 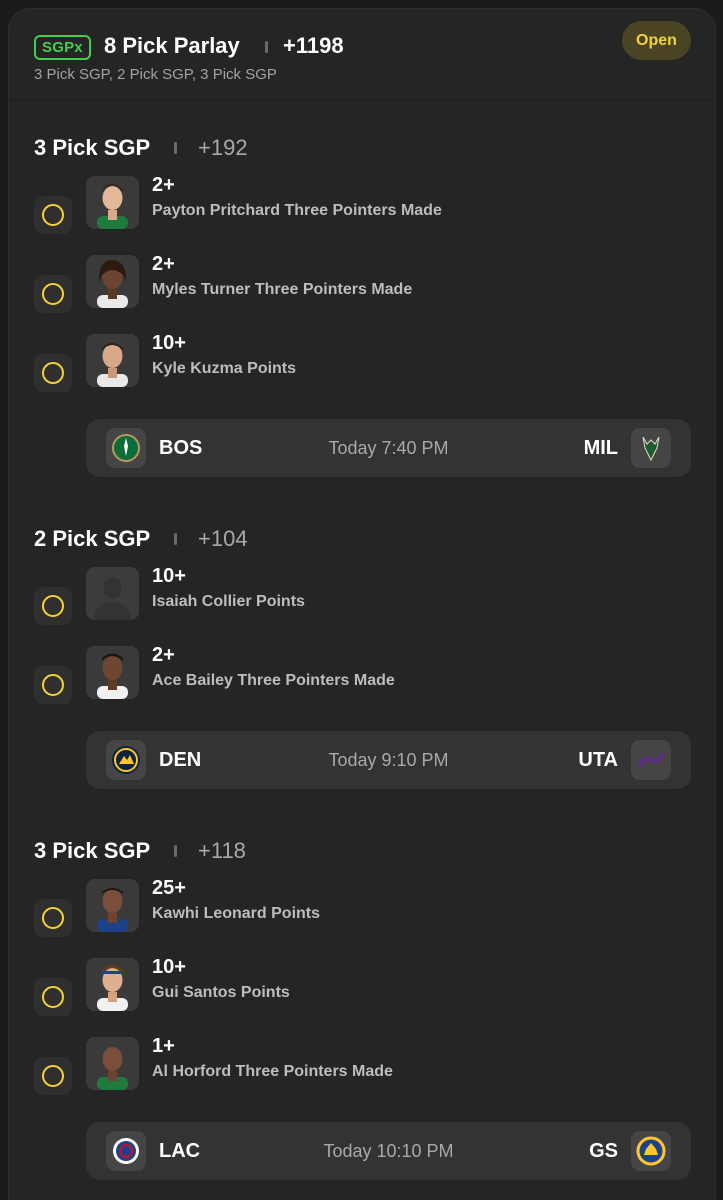 What do you see at coordinates (656, 40) in the screenshot?
I see `status-badge: Open` at bounding box center [656, 40].